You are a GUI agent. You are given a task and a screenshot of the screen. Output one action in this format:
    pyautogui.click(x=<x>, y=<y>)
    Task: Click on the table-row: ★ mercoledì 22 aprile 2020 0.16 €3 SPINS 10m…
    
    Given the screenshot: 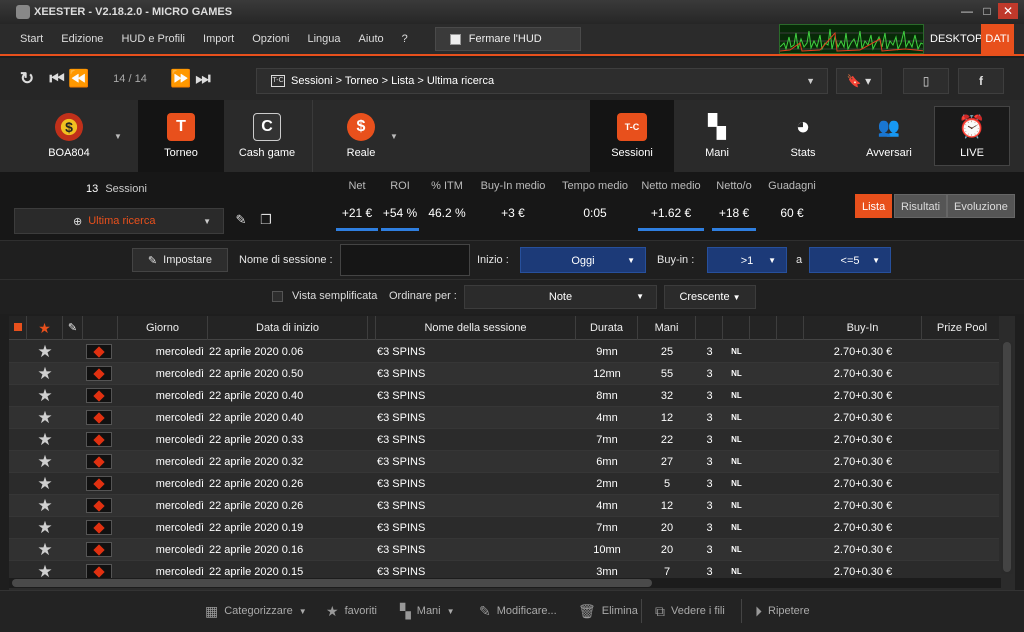 What is the action you would take?
    pyautogui.click(x=504, y=550)
    